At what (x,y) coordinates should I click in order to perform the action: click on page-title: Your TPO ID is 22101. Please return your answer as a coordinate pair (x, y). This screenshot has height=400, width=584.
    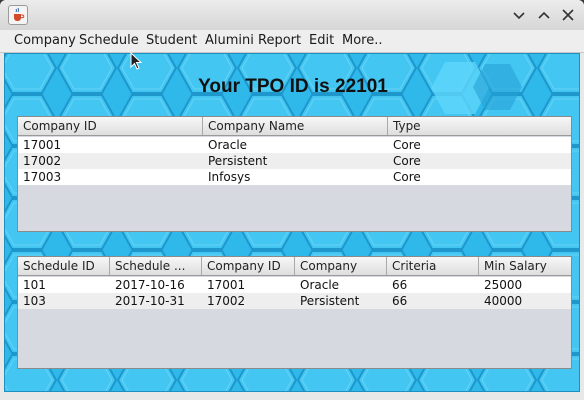
    Looking at the image, I should click on (293, 86).